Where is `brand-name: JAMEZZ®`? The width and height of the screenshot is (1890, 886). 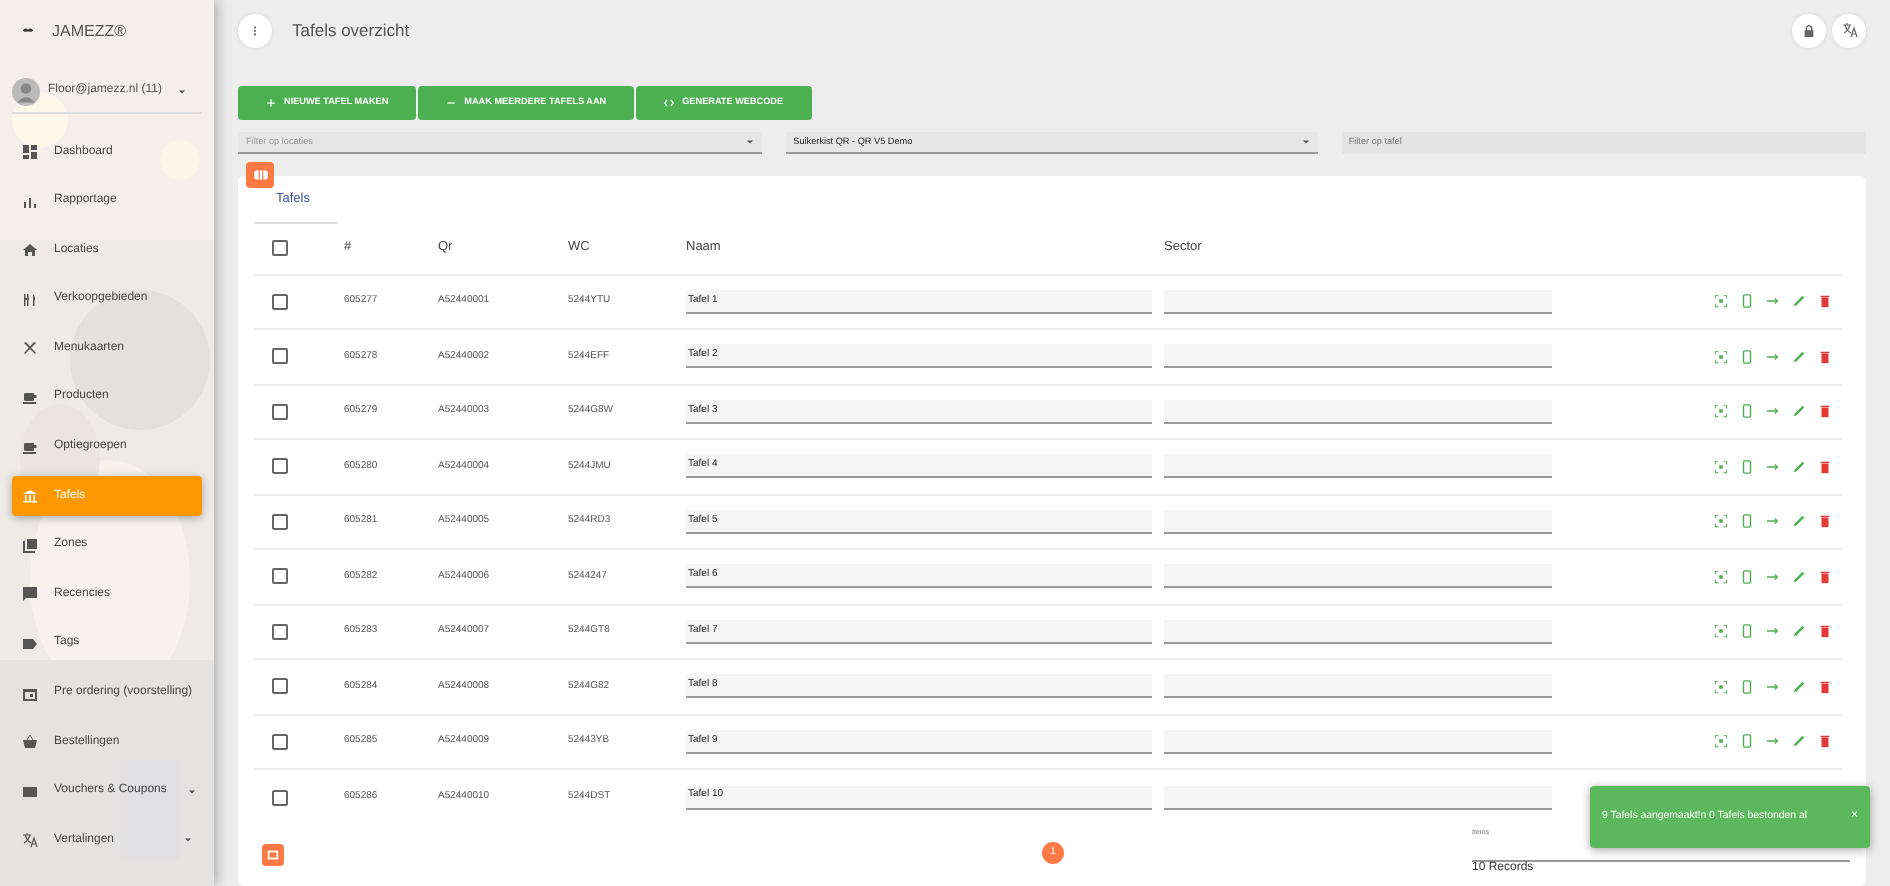
brand-name: JAMEZZ® is located at coordinates (89, 31).